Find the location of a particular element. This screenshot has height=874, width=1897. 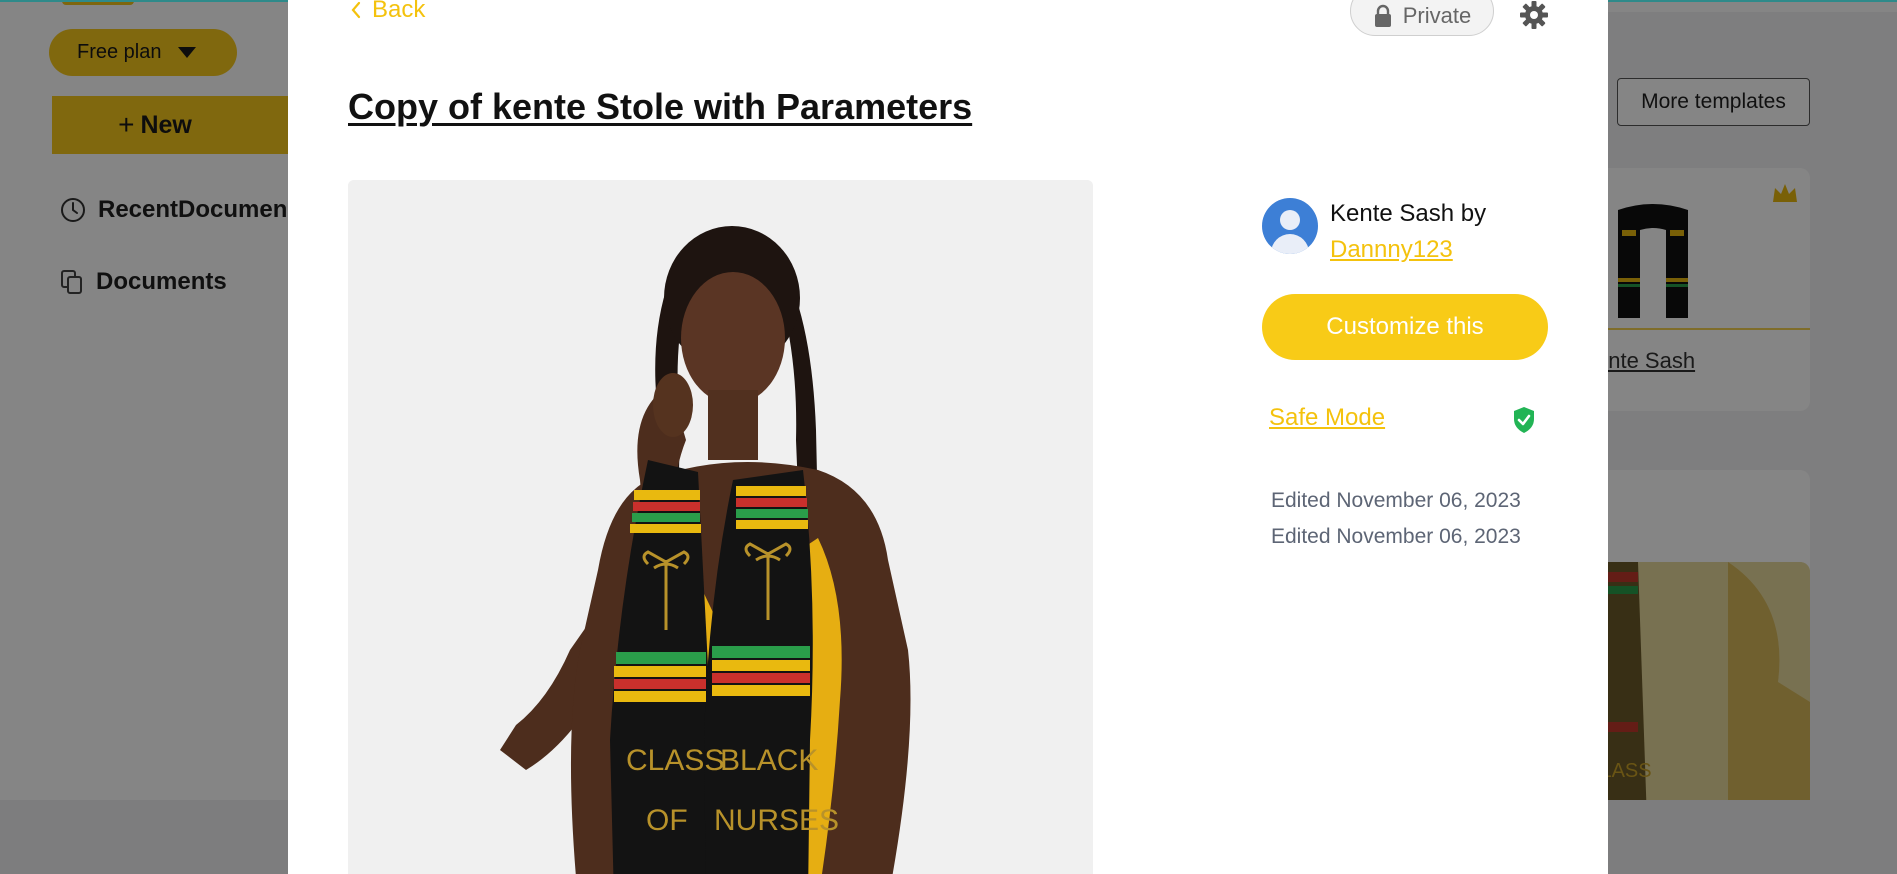

author-info: Kente Sash by Dannny123 is located at coordinates (1374, 233).